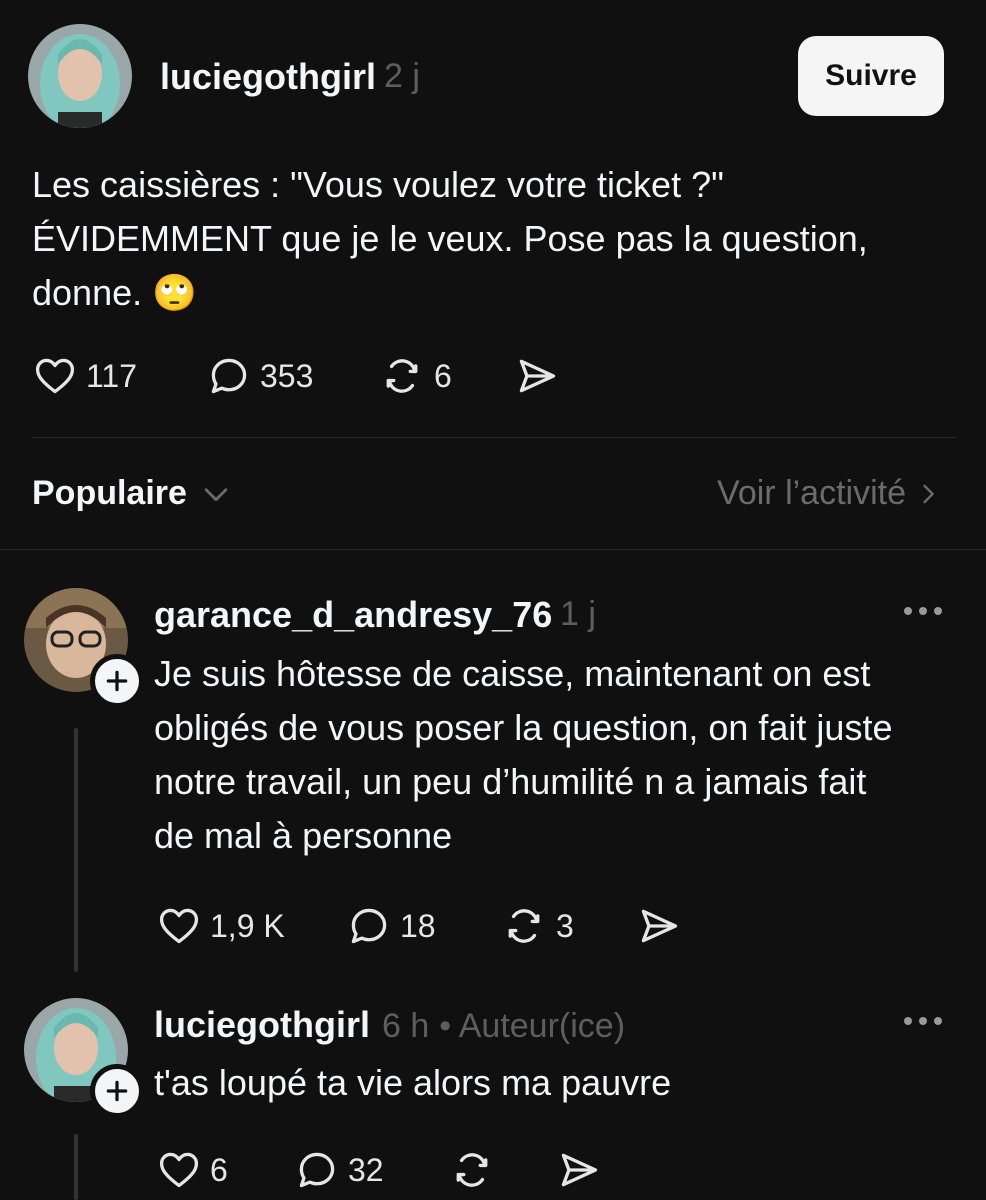 This screenshot has width=986, height=1200. I want to click on reply-time: 6 h, so click(406, 1026).